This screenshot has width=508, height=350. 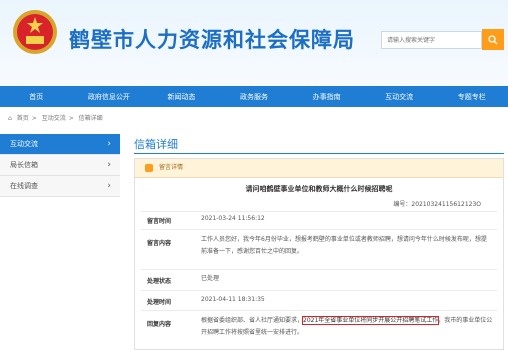 I want to click on breadcrumb: ⌂ 首页 > 互动交流 > 信箱详细, so click(x=55, y=118).